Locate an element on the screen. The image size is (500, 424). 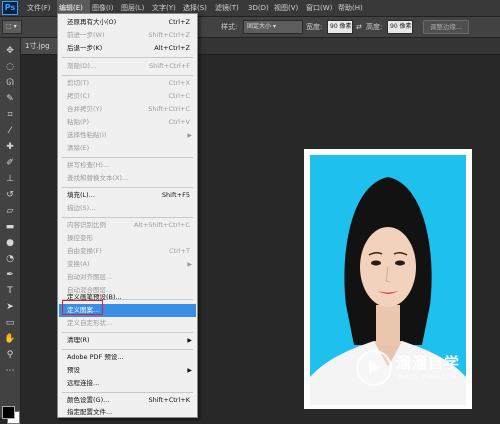
brush-tool-icon: ✐ is located at coordinates (10, 163).